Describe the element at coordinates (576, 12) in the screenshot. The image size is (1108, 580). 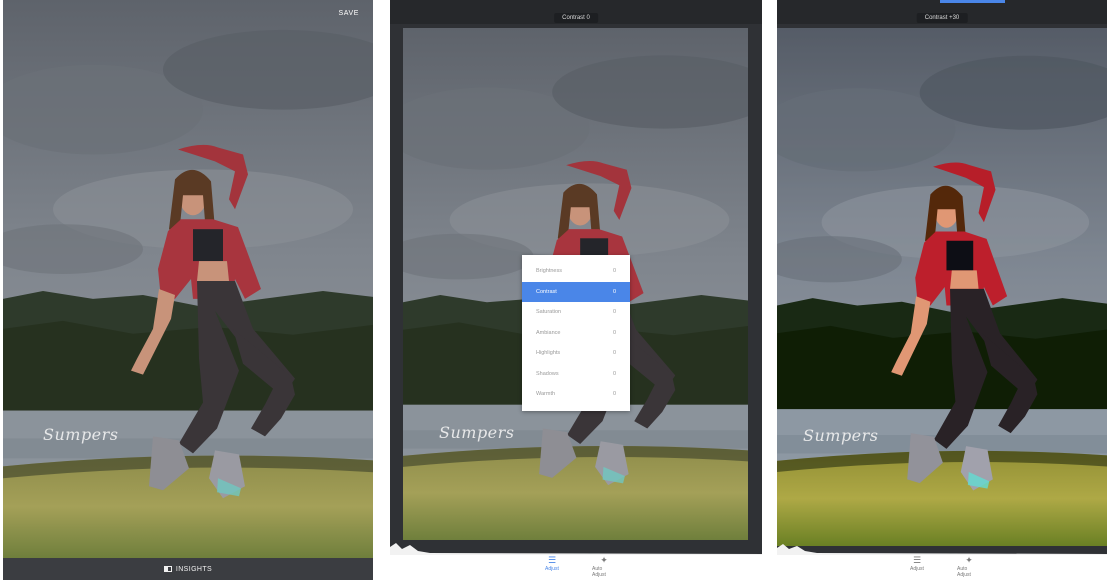
I see `top-bar: Contrast 0` at that location.